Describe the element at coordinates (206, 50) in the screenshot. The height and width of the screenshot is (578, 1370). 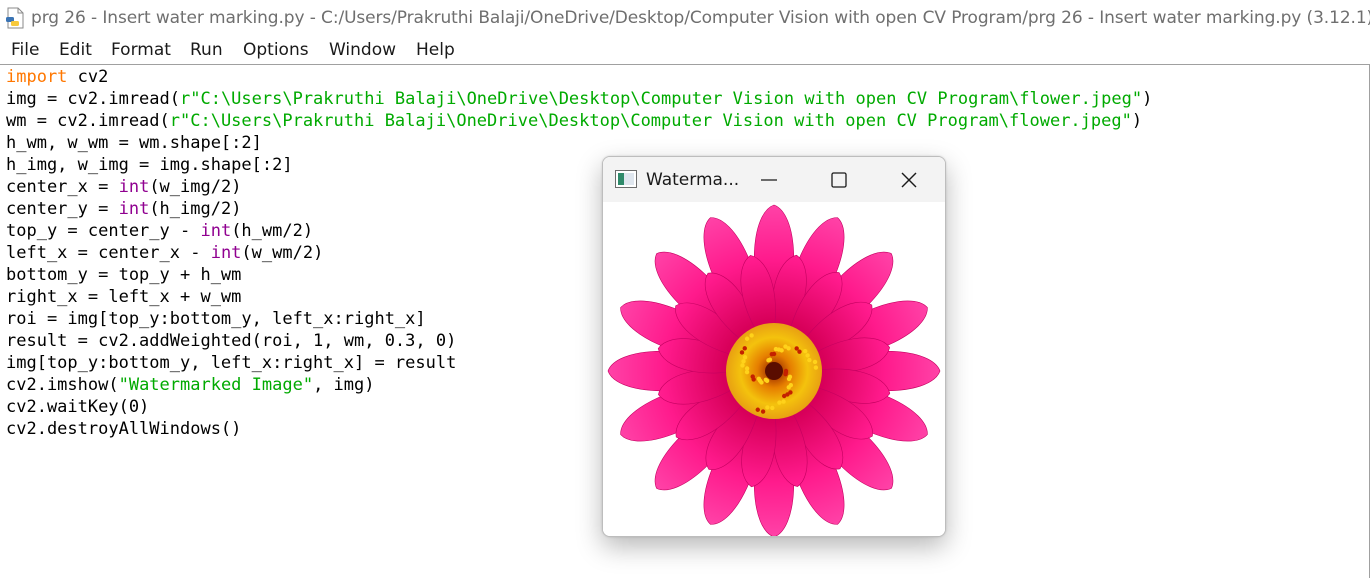
I see `menu-run: Run` at that location.